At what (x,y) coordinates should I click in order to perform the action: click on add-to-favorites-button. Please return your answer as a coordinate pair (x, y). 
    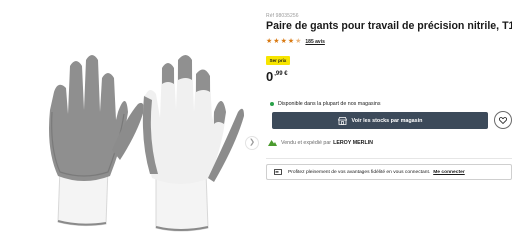
    Looking at the image, I should click on (503, 120).